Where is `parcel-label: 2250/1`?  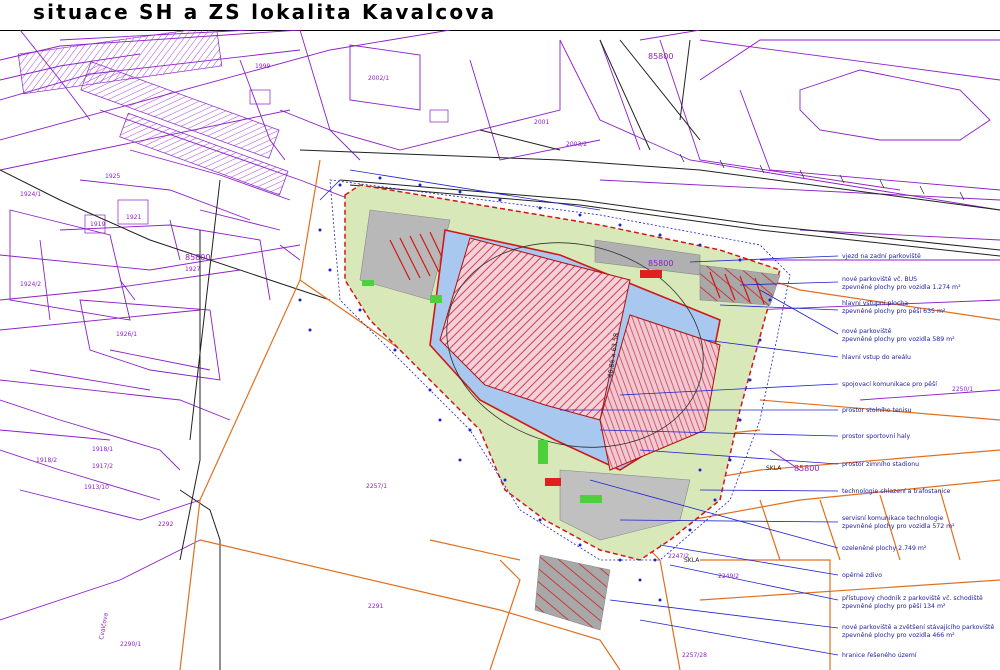 parcel-label: 2250/1 is located at coordinates (962, 389).